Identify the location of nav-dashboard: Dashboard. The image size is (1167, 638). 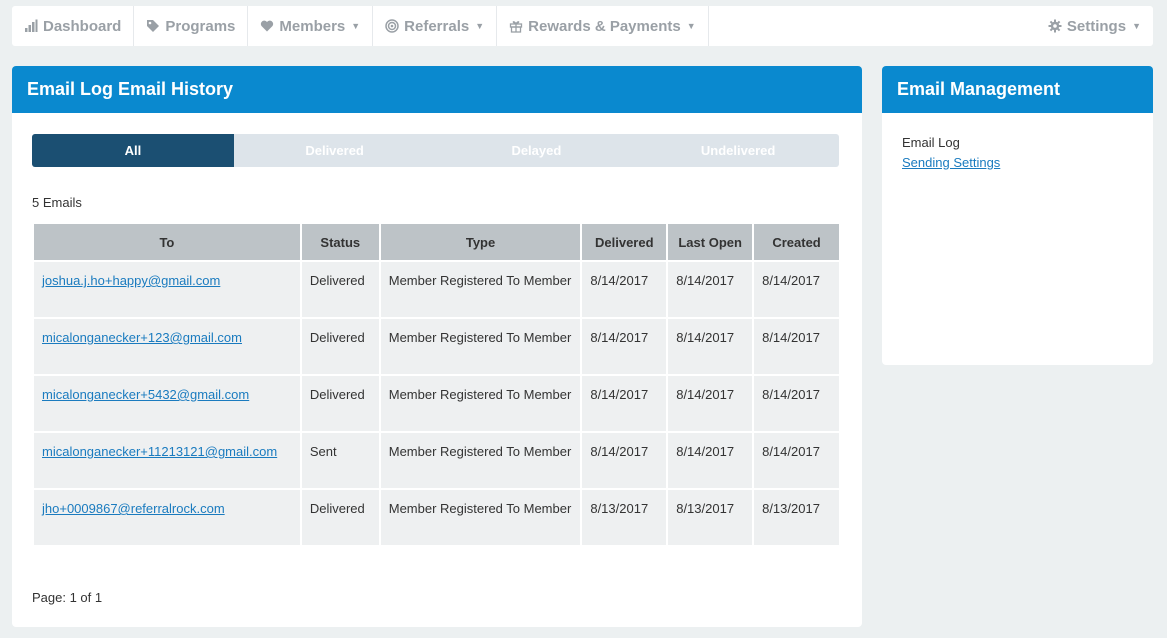
(73, 26).